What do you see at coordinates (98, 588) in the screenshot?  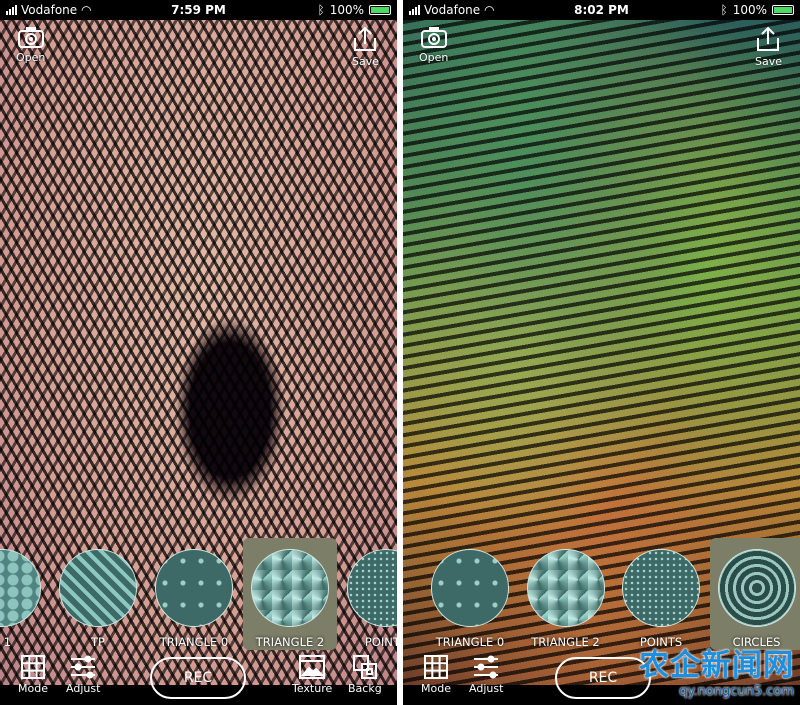 I see `texture-zigzag-preview` at bounding box center [98, 588].